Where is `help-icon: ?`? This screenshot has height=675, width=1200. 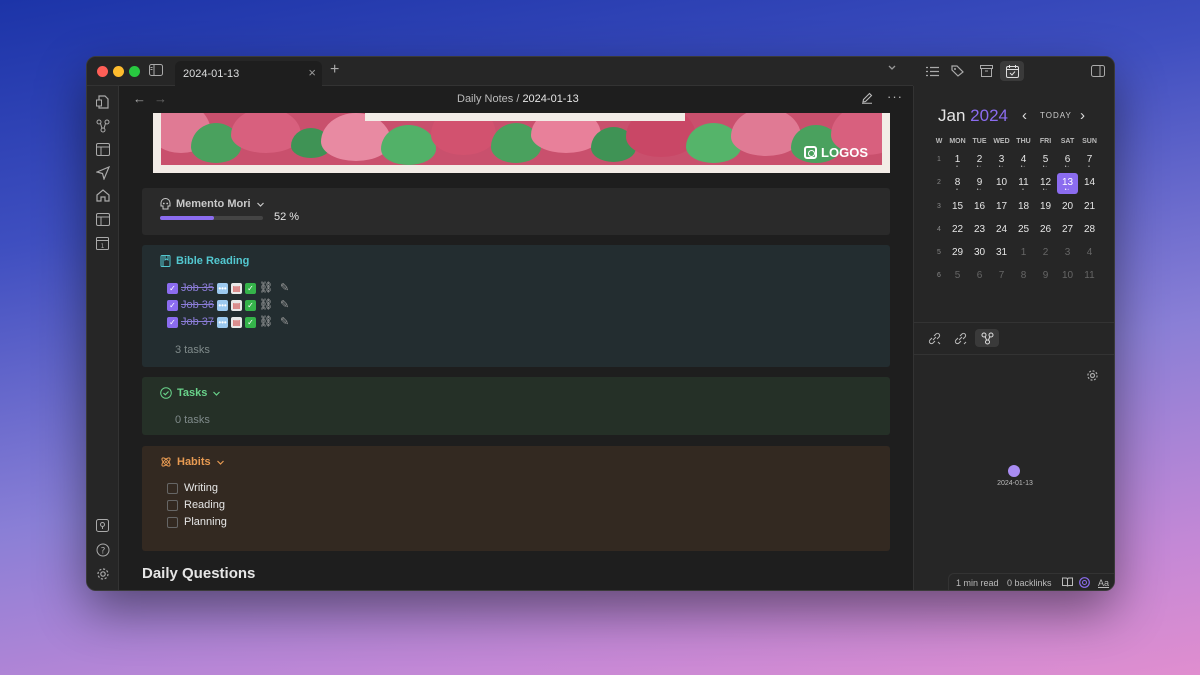 help-icon: ? is located at coordinates (103, 550).